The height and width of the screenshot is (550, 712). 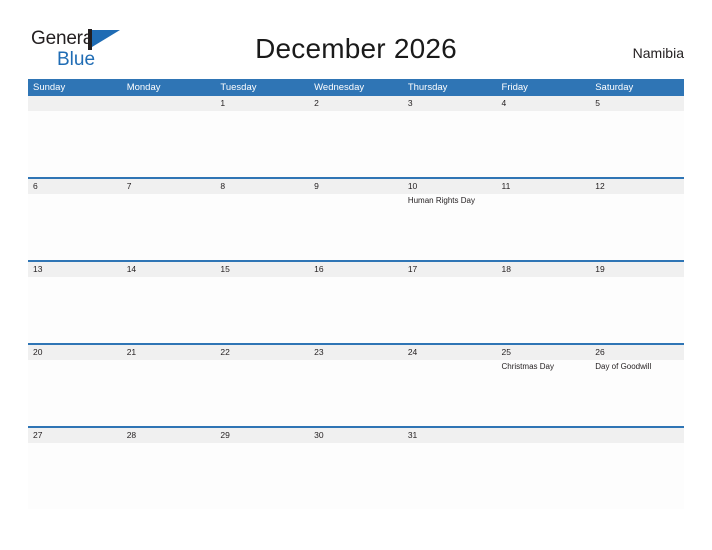 I want to click on day-number: 30, so click(x=356, y=435).